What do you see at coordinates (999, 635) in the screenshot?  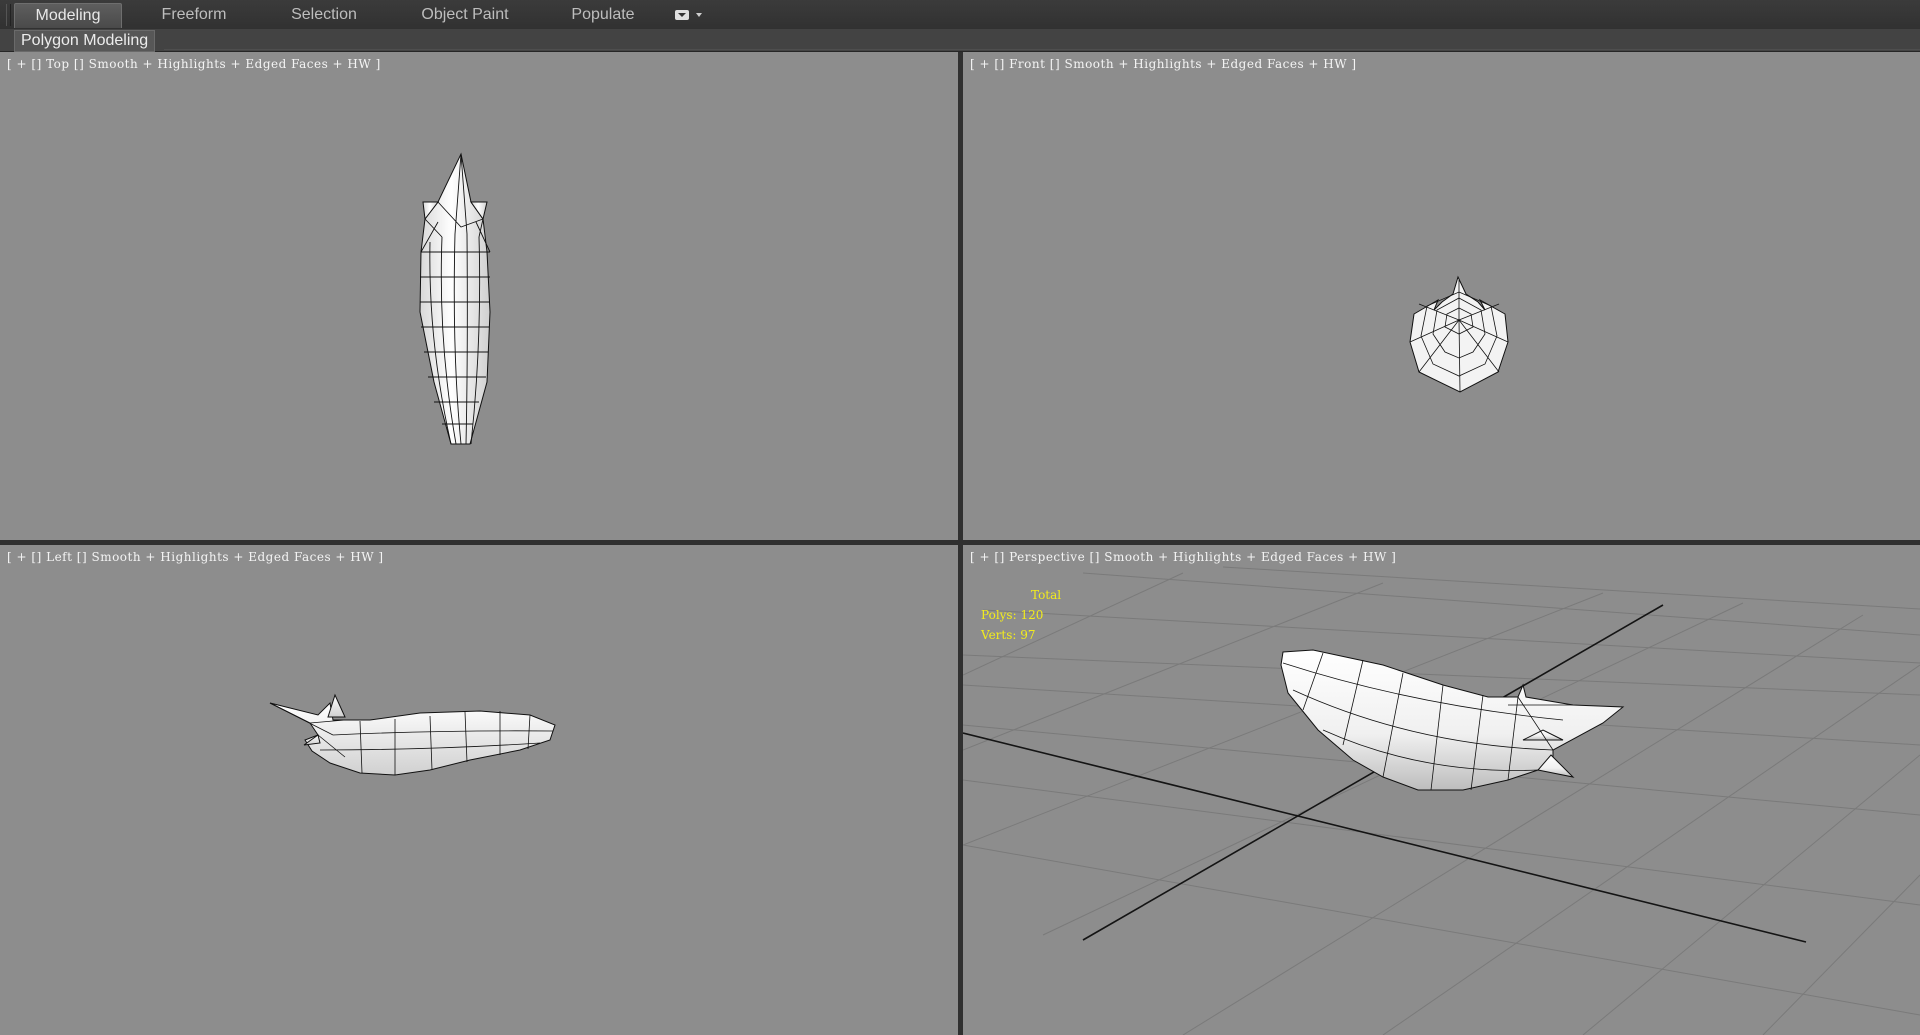 I see `stats-verts-label: Verts:` at bounding box center [999, 635].